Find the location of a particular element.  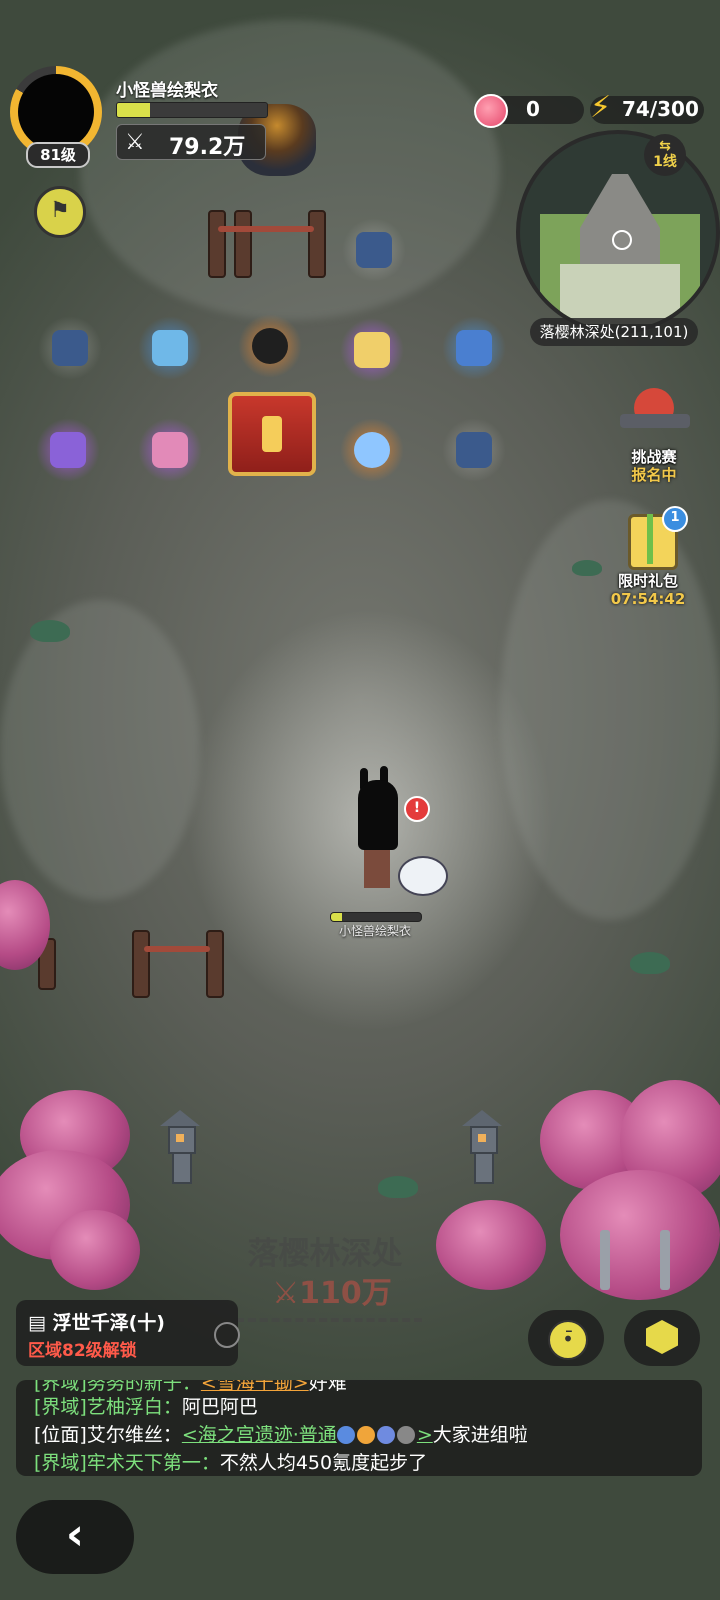

quest-panel: ▤ 浮世千泽(十) 区域82级解锁 is located at coordinates (128, 1333).